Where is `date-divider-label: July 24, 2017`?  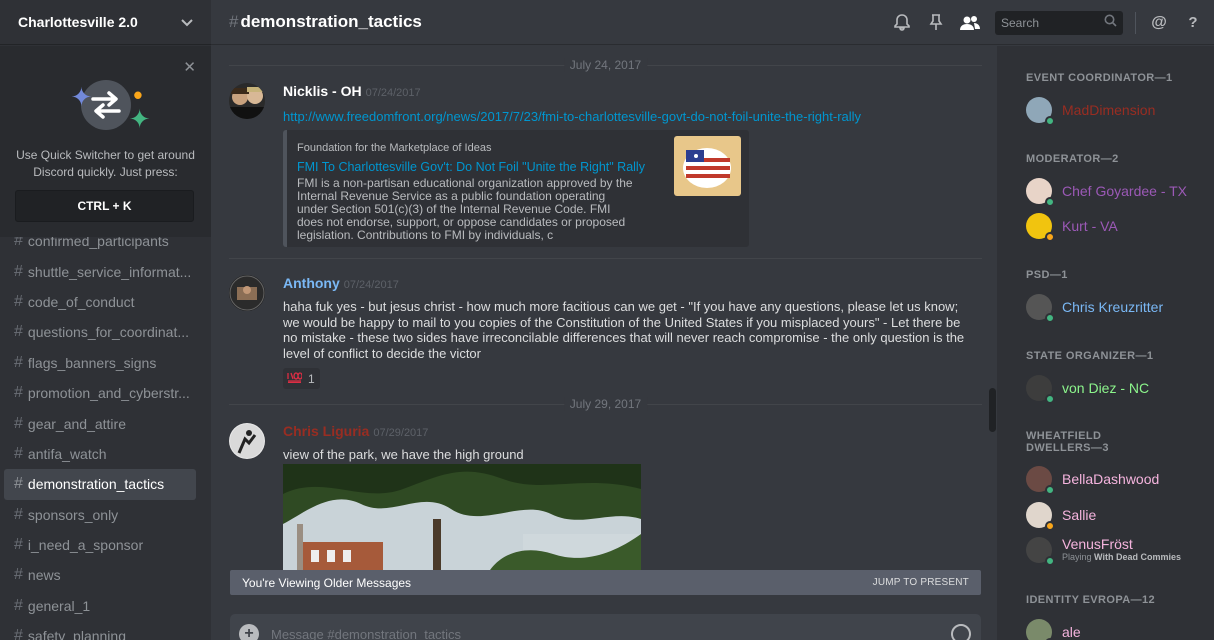 date-divider-label: July 24, 2017 is located at coordinates (605, 65).